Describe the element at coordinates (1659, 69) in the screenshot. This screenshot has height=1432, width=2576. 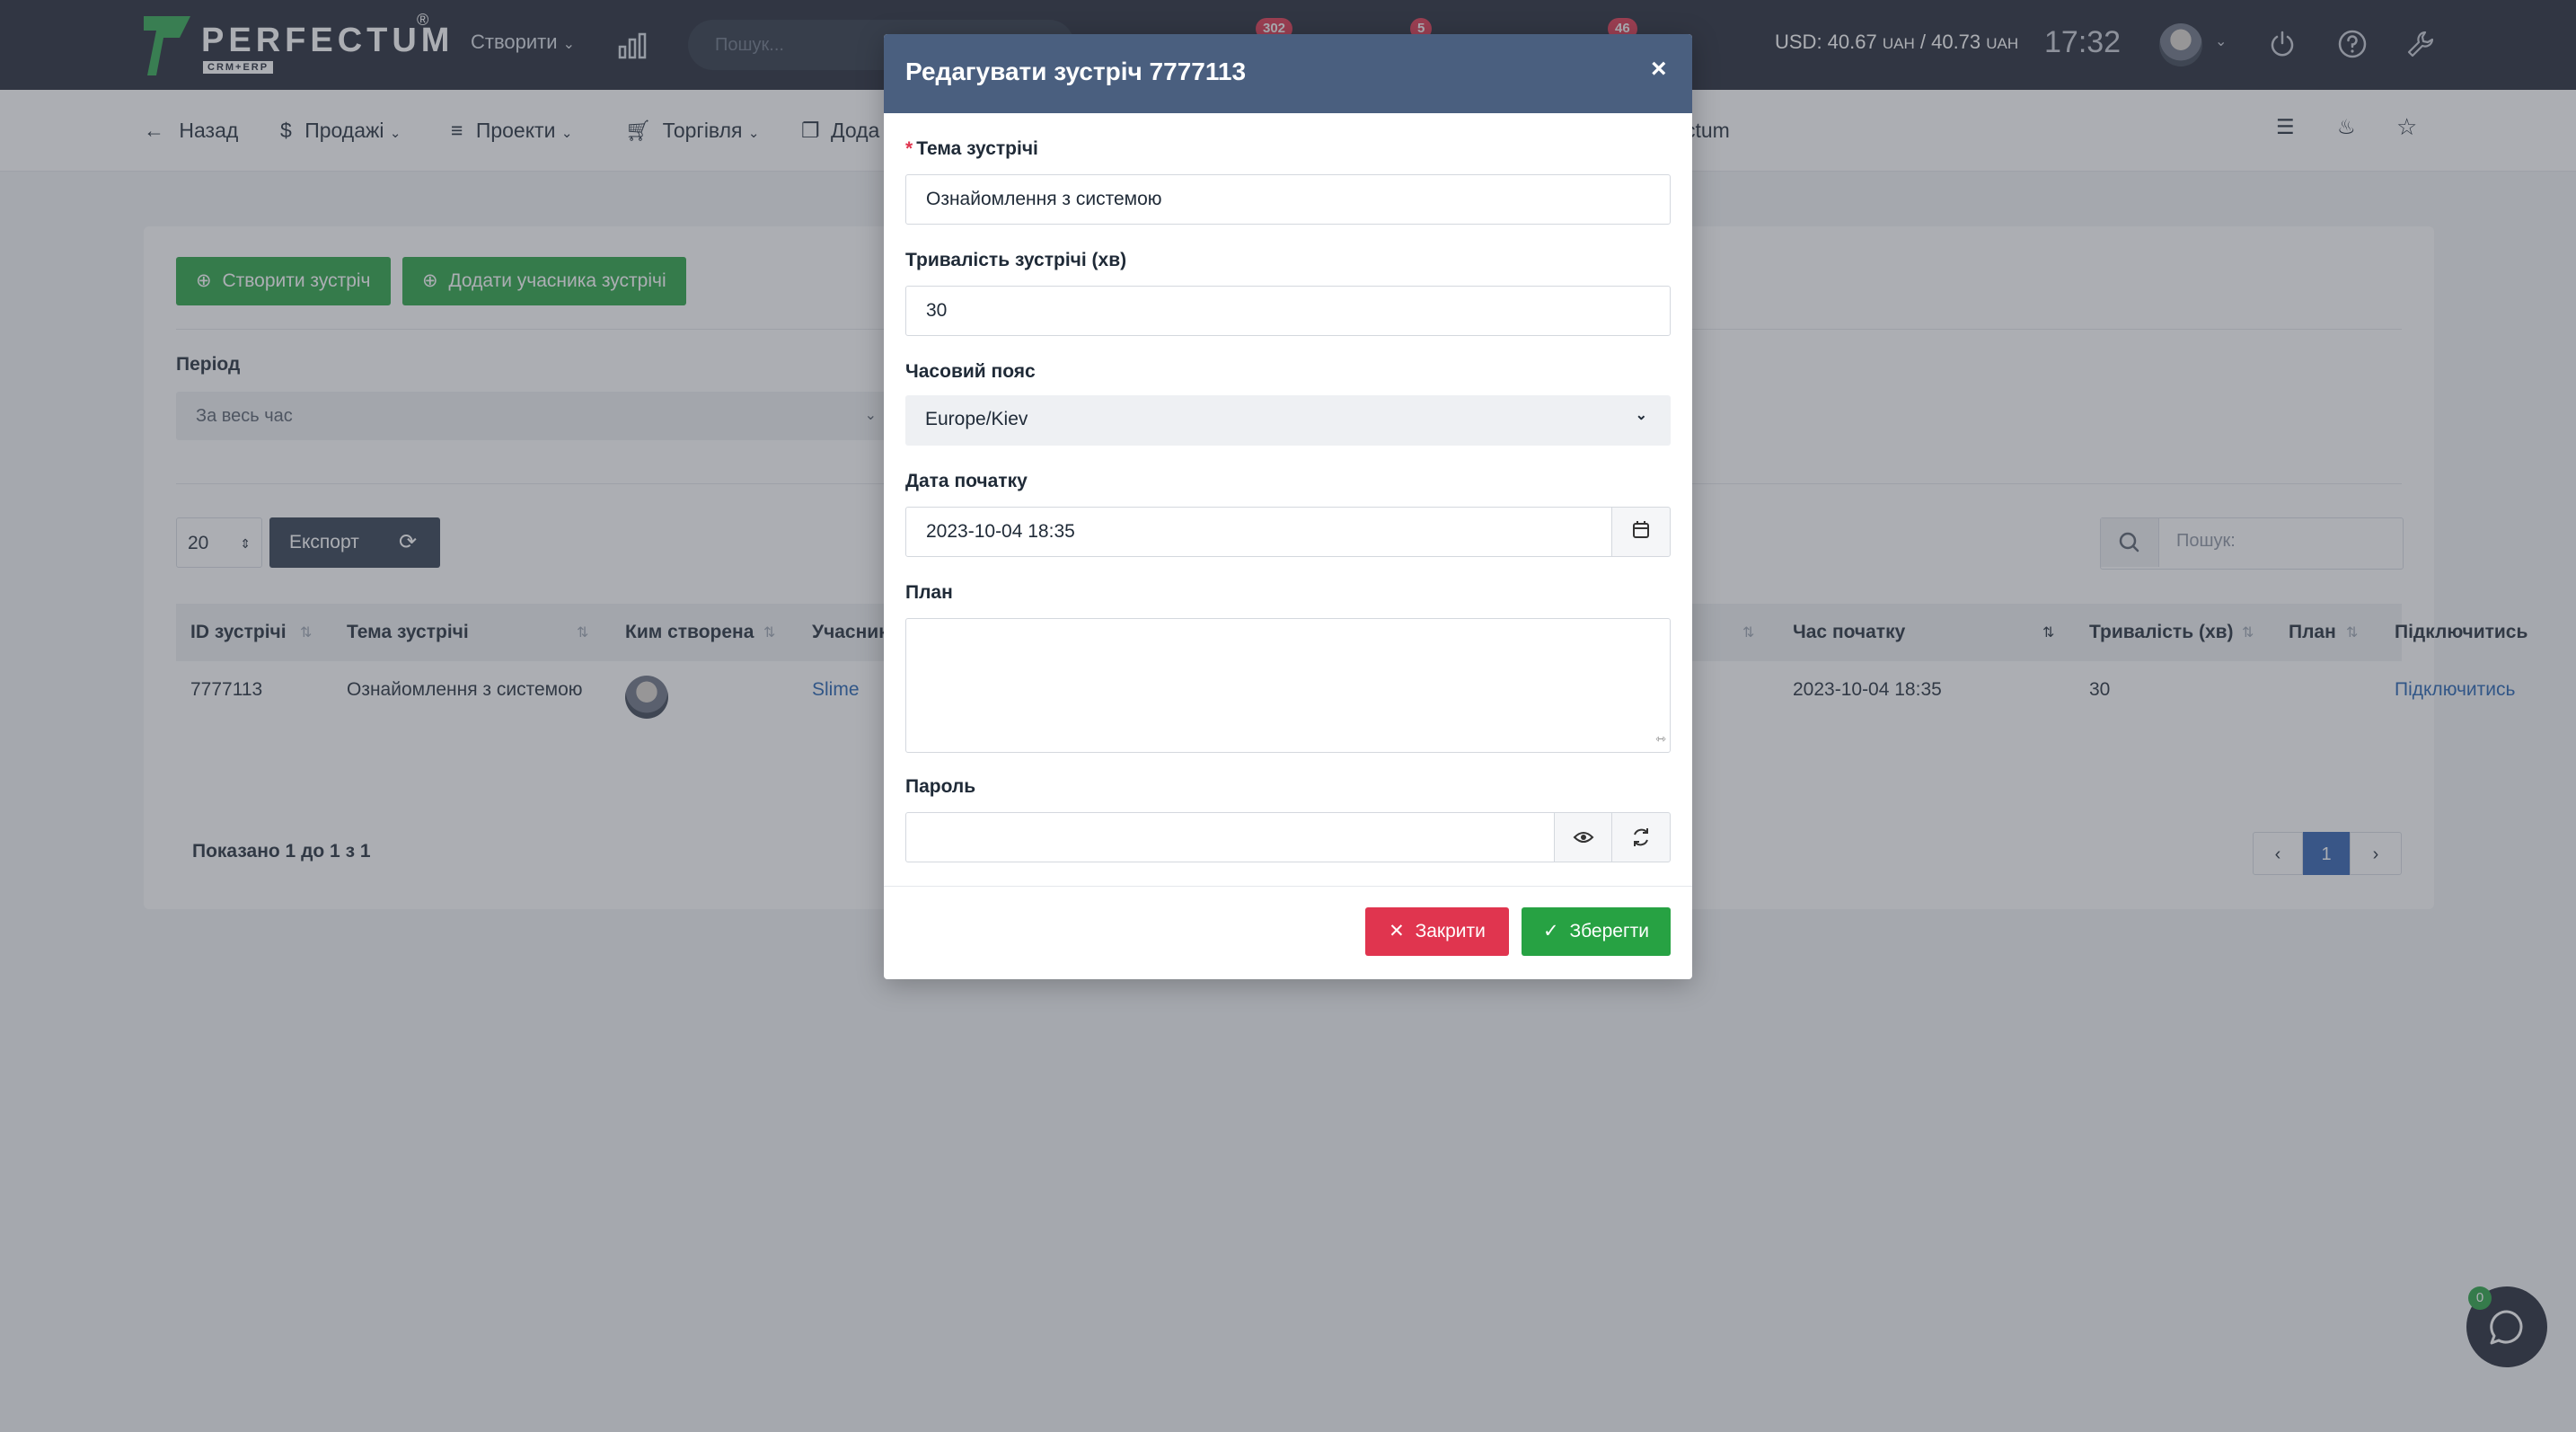
I see `close-icon: ×` at that location.